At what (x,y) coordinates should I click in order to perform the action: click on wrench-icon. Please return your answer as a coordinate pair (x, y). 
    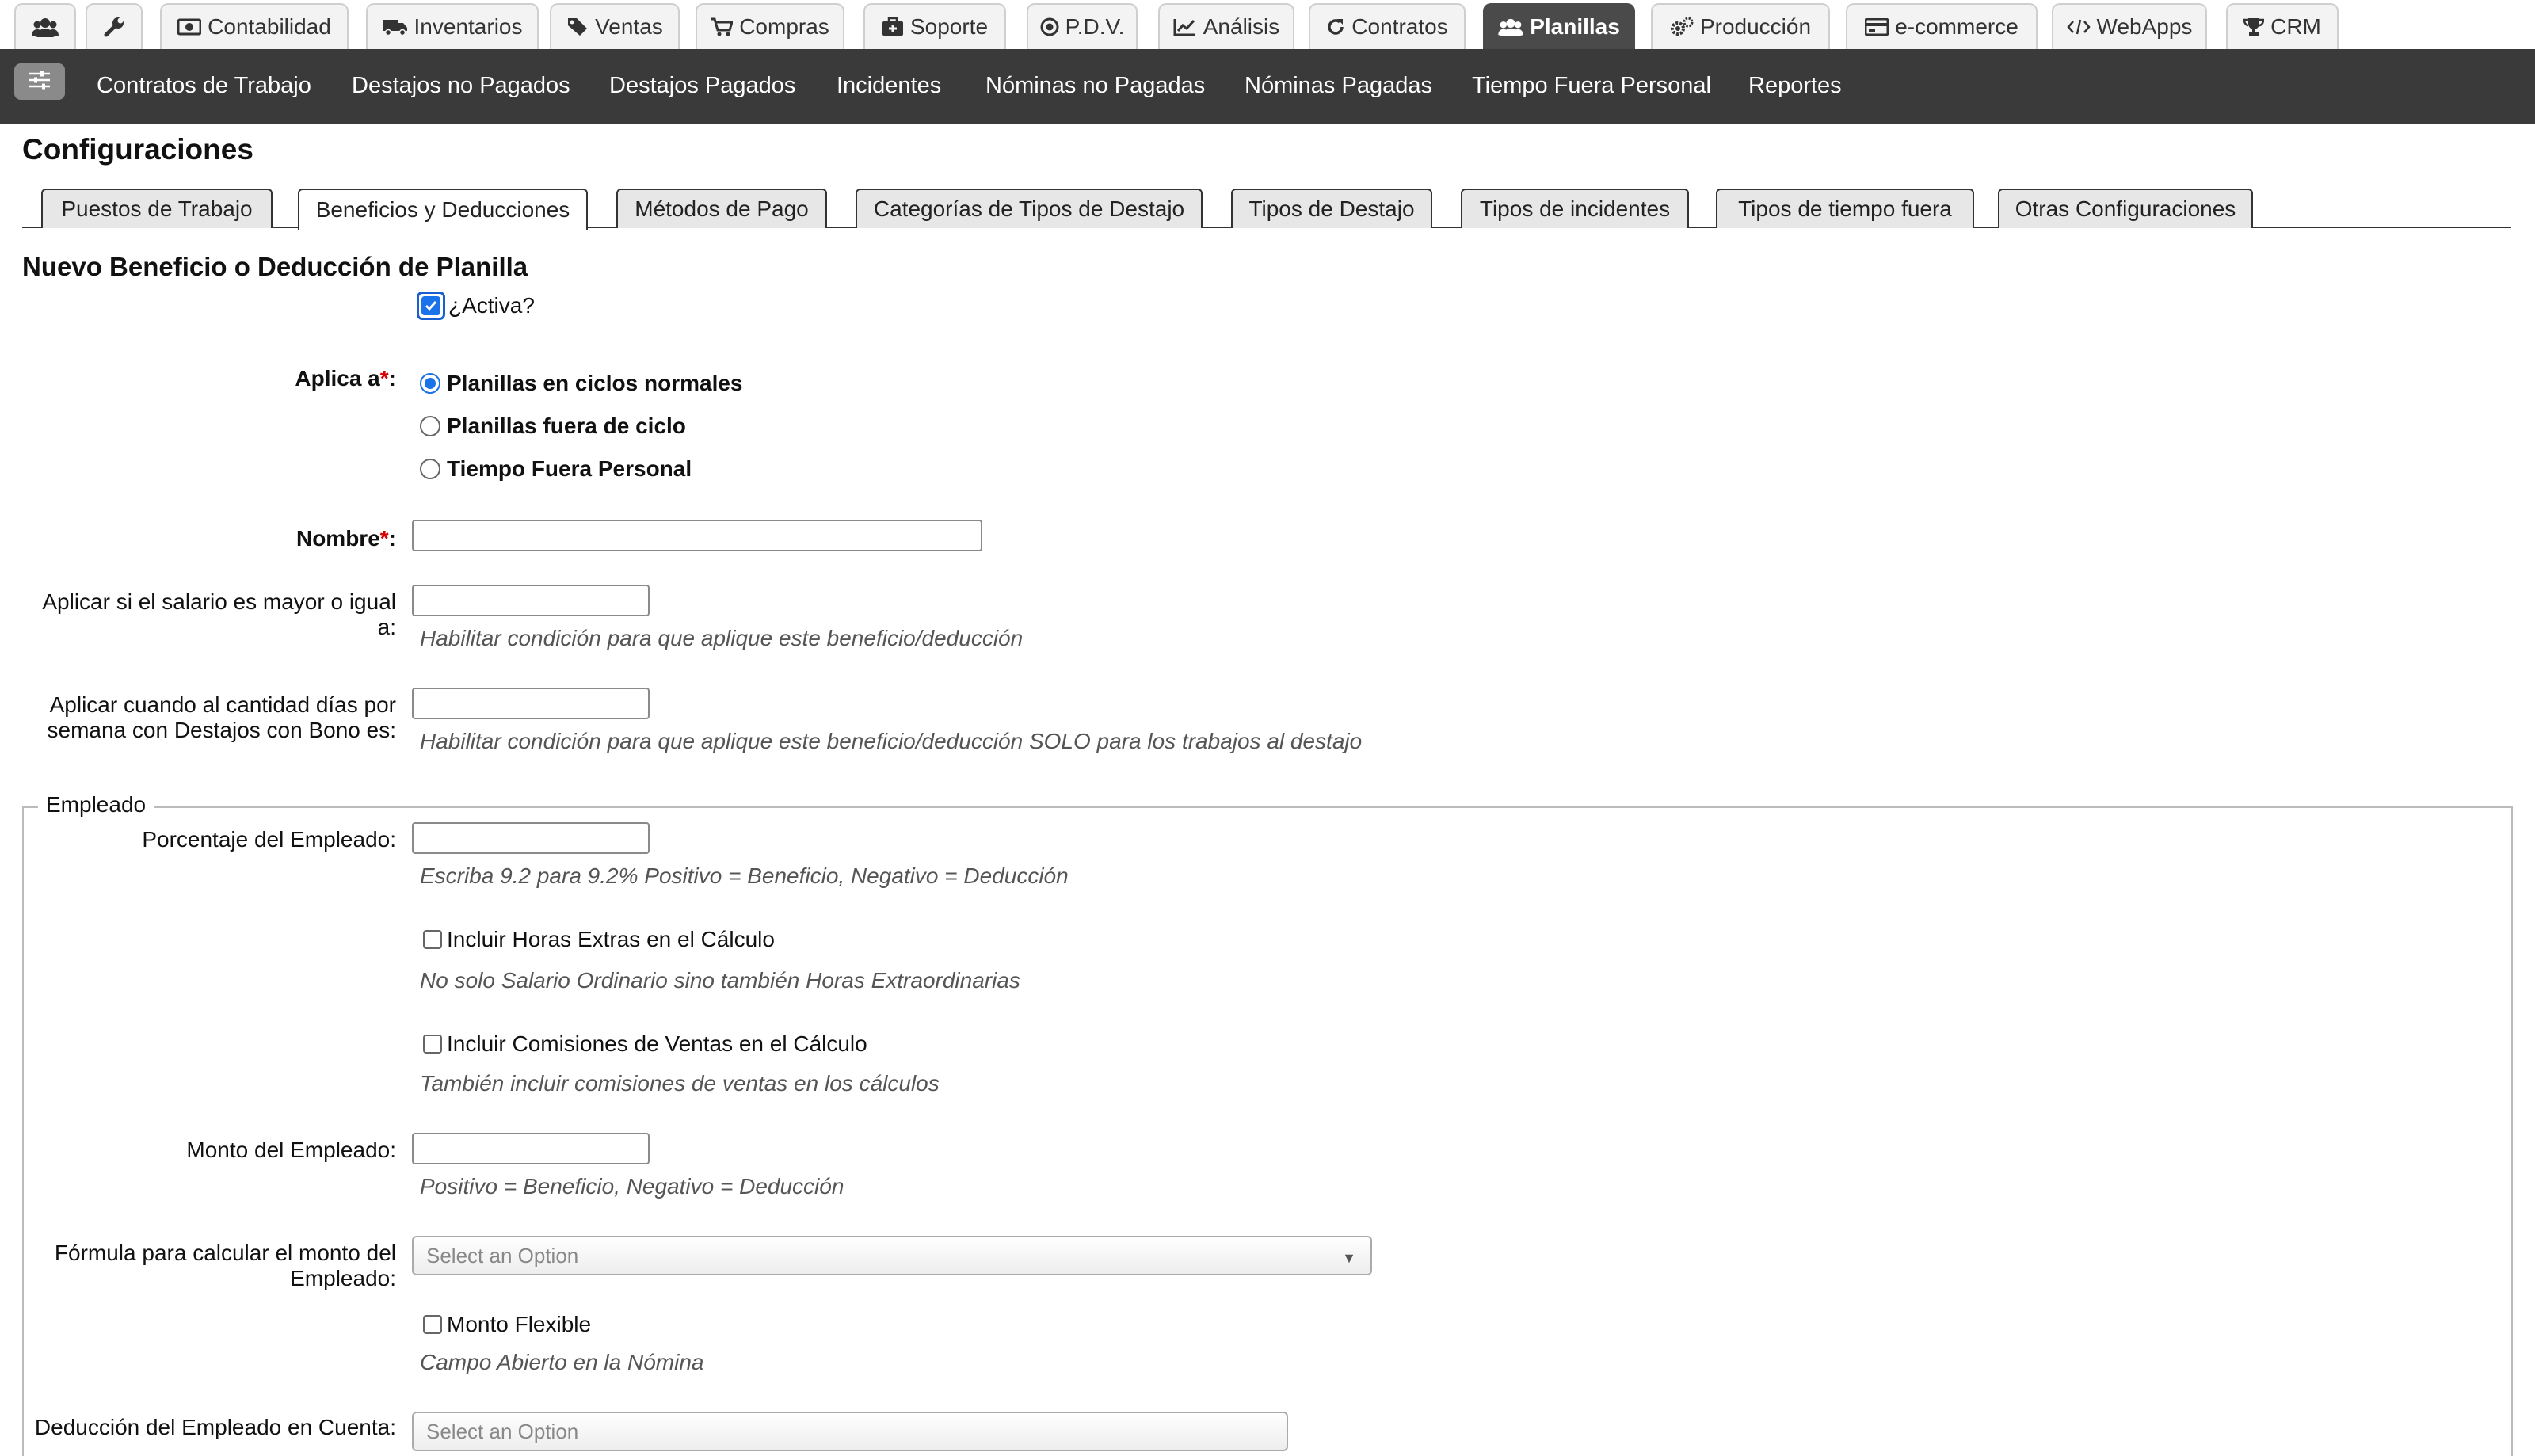
    Looking at the image, I should click on (114, 27).